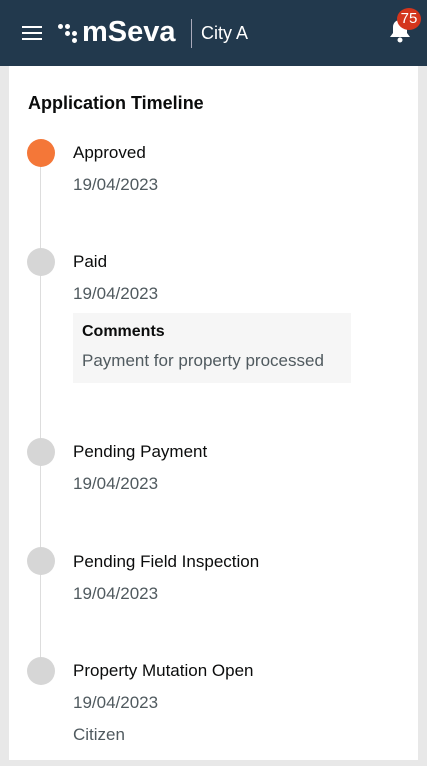 The width and height of the screenshot is (427, 766). I want to click on mseva-logo-icon, so click(68, 33).